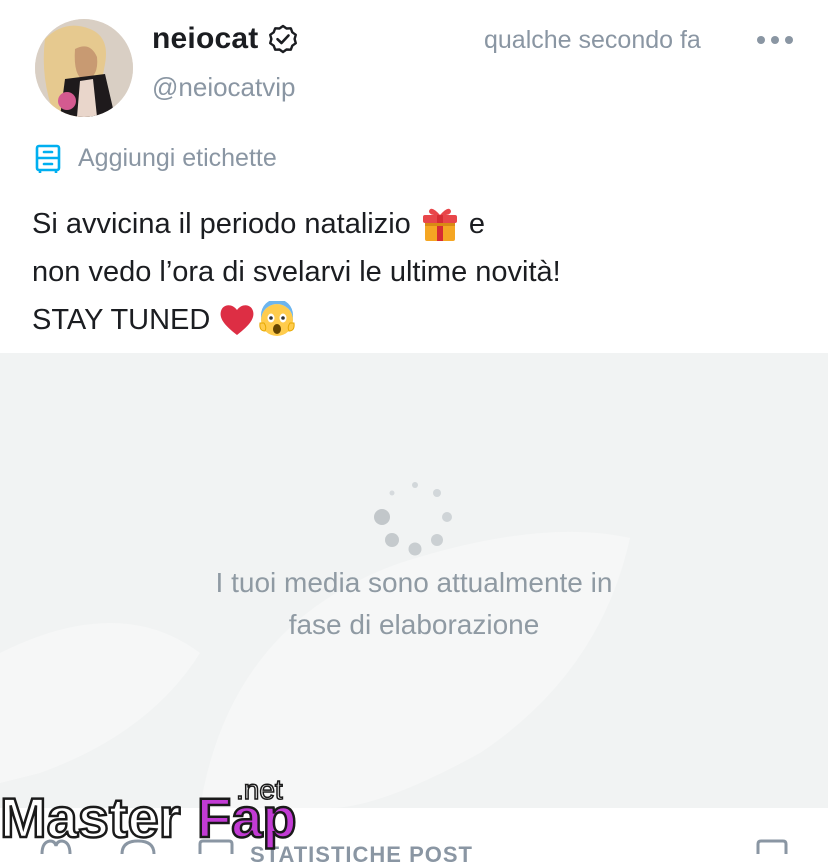 The width and height of the screenshot is (828, 868). I want to click on verified-badge-icon, so click(283, 39).